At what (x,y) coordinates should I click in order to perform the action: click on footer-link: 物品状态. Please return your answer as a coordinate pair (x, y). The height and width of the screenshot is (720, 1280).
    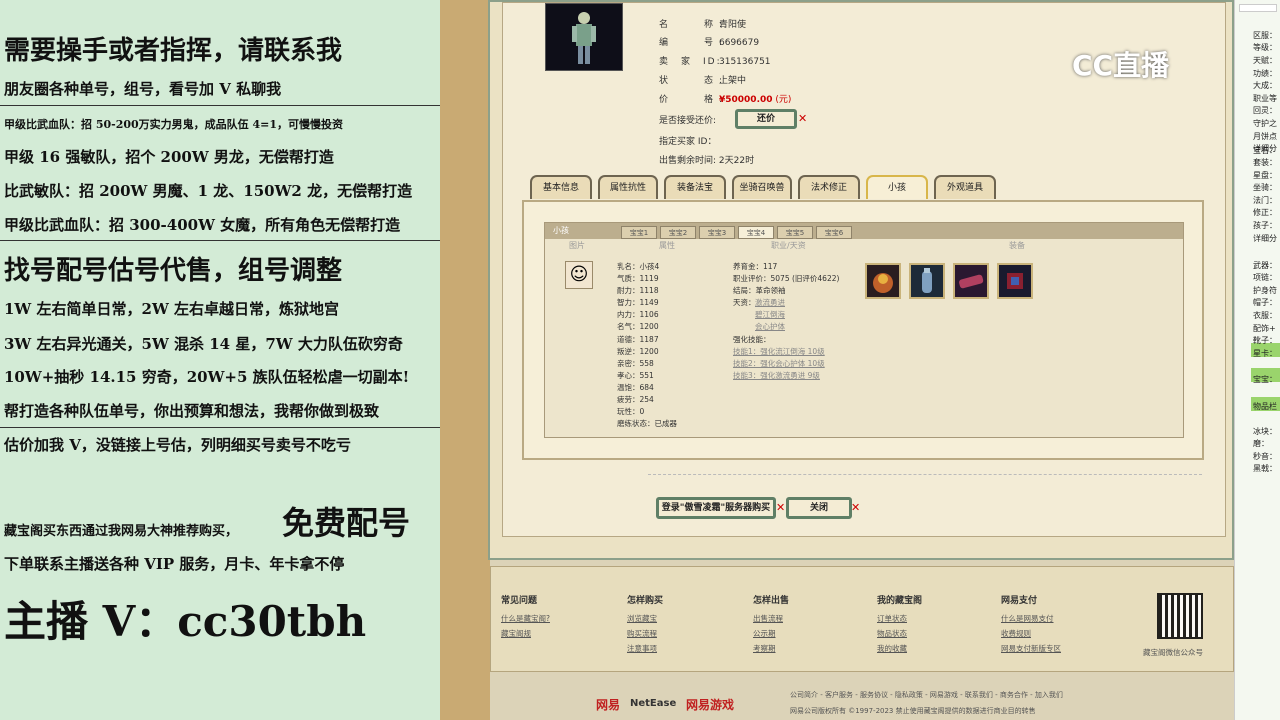
    Looking at the image, I should click on (892, 633).